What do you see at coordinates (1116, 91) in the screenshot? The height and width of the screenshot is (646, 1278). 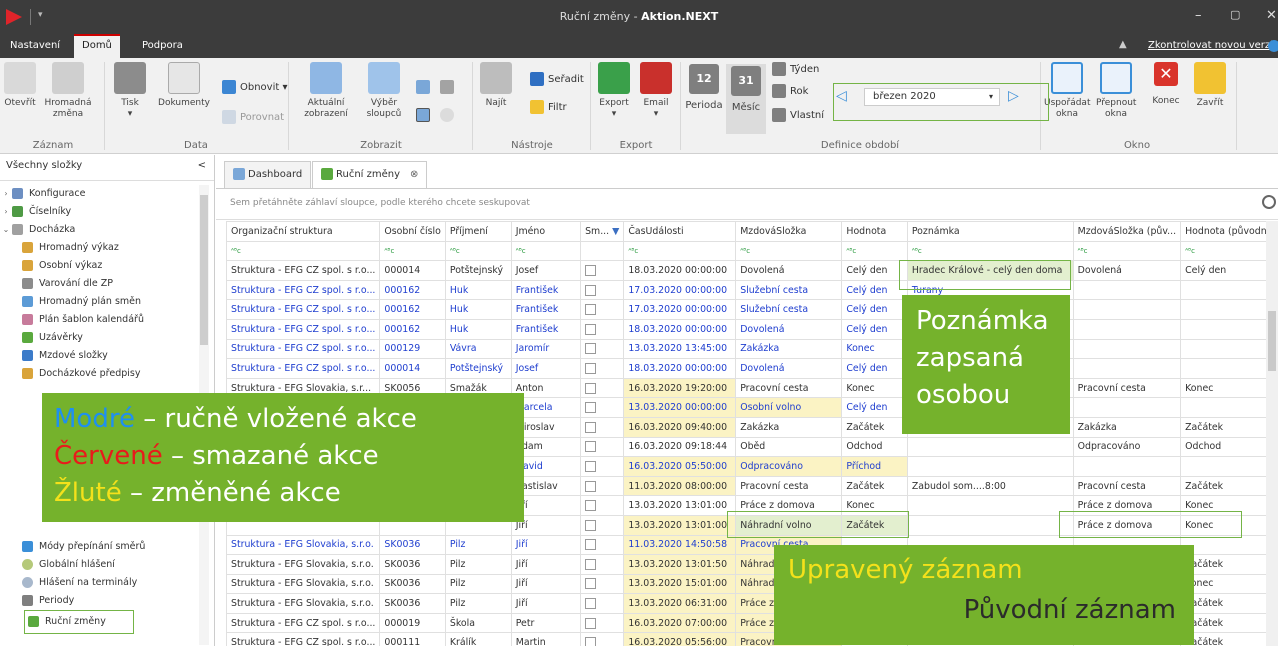 I see `switch-windows-button: Přepnout okna` at bounding box center [1116, 91].